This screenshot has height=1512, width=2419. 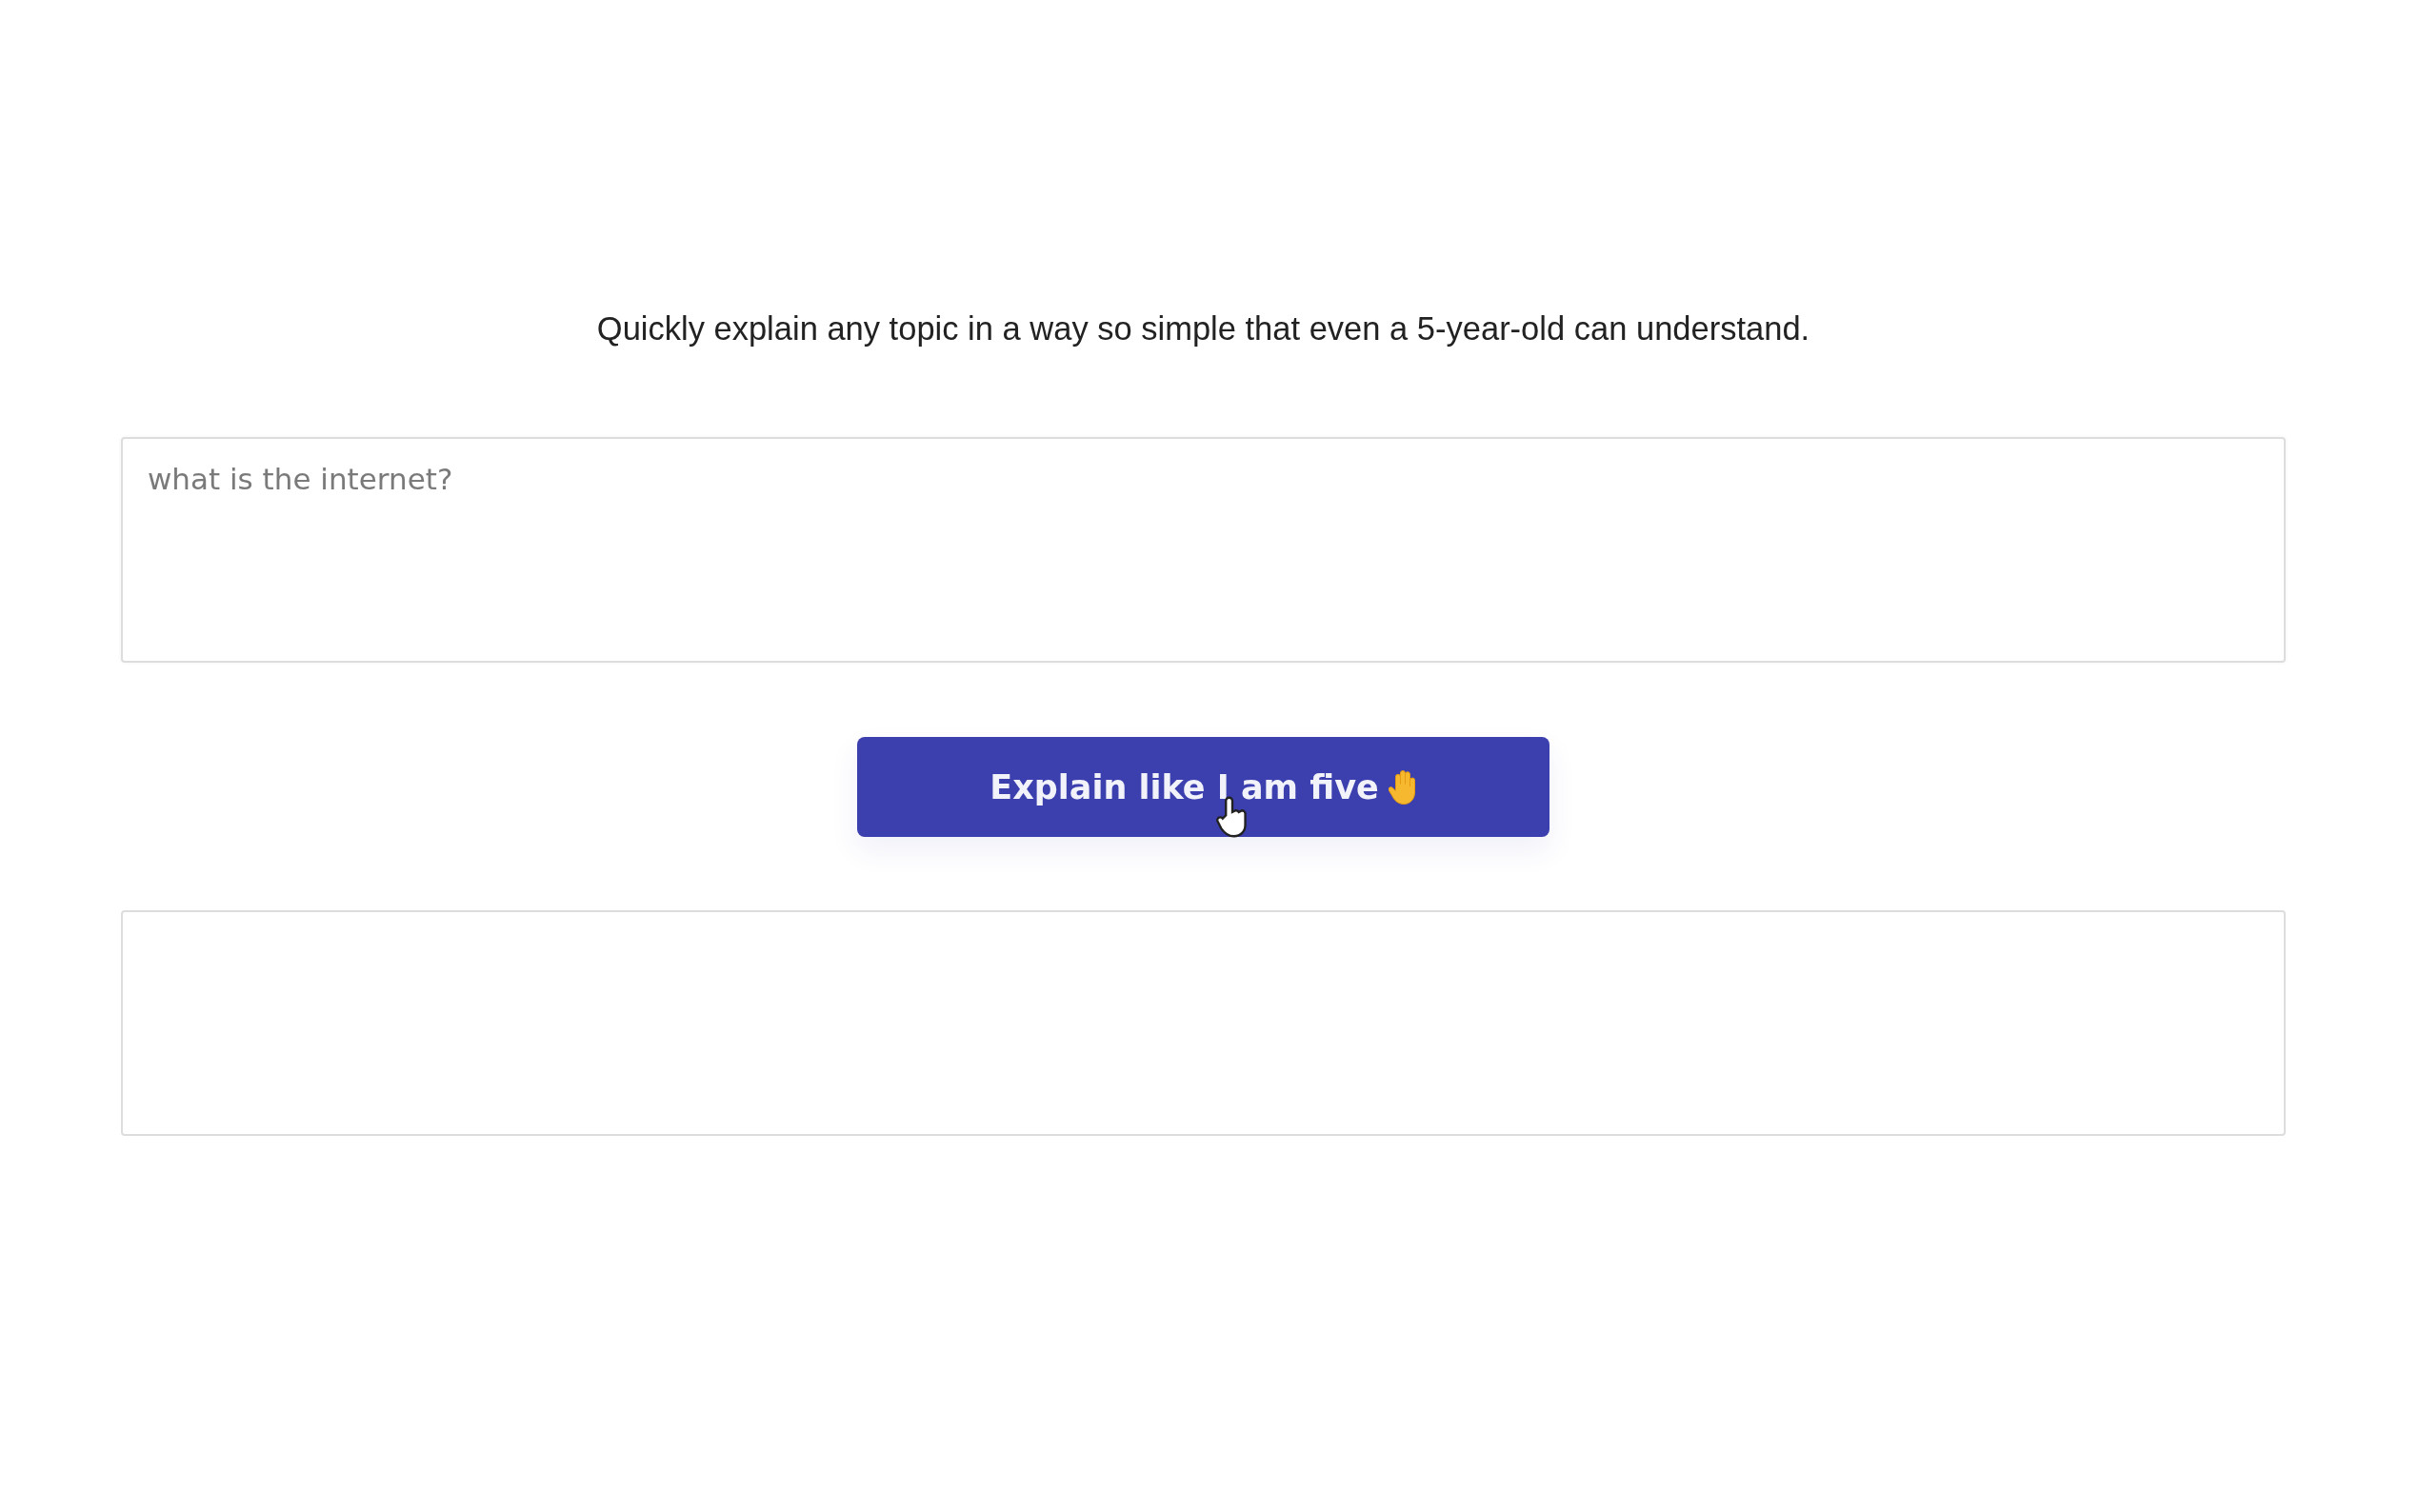 I want to click on explain-button: Explain like I am five, so click(x=1203, y=787).